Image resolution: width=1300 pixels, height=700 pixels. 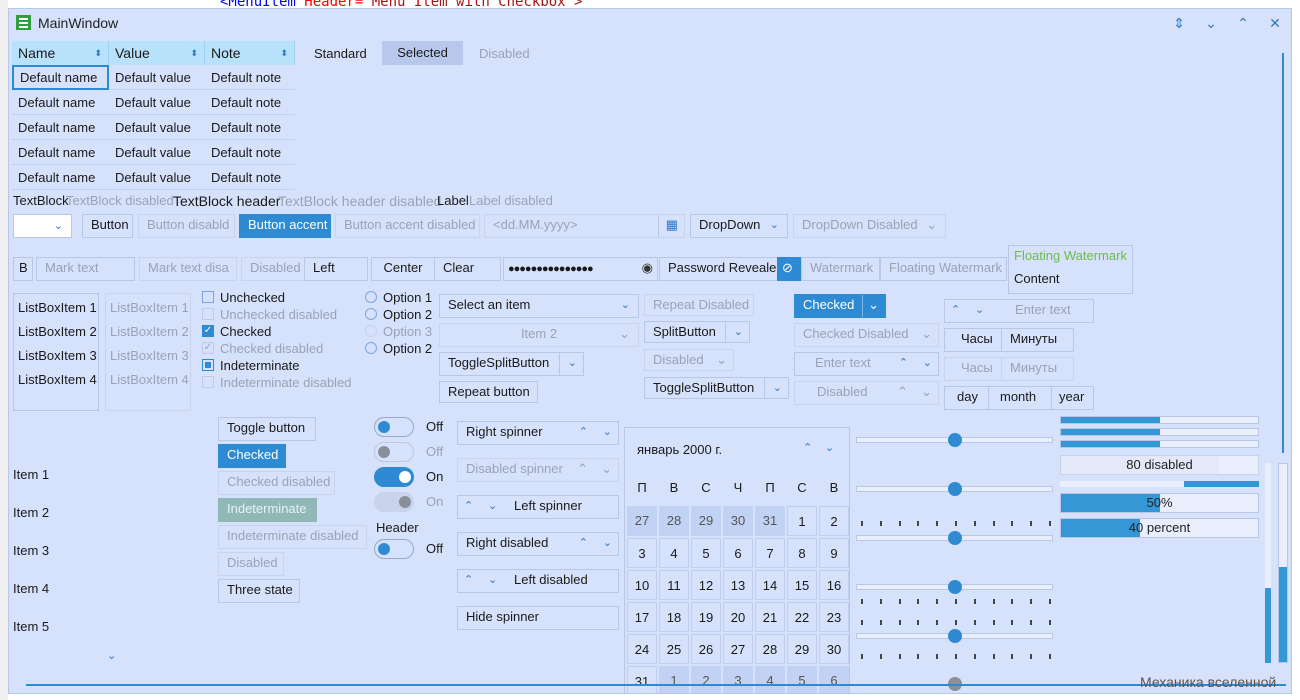 I want to click on radio-option-2b, so click(x=371, y=348).